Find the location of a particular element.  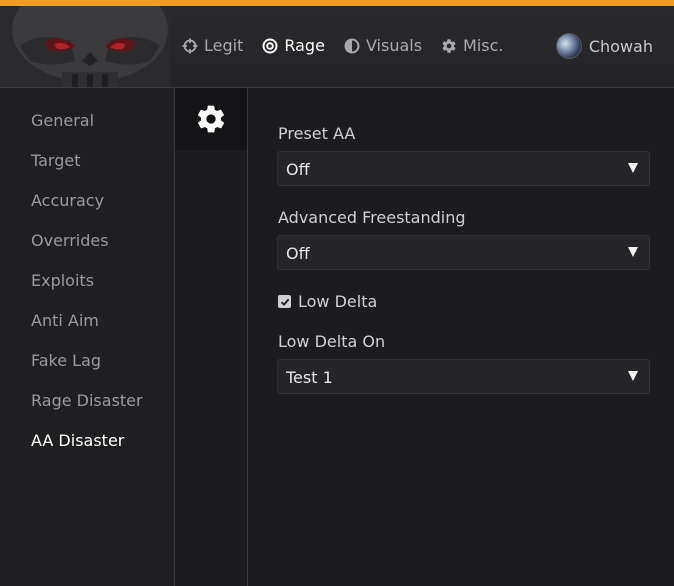

header: Legit Rage Visuals Misc. Chowah is located at coordinates (337, 47).